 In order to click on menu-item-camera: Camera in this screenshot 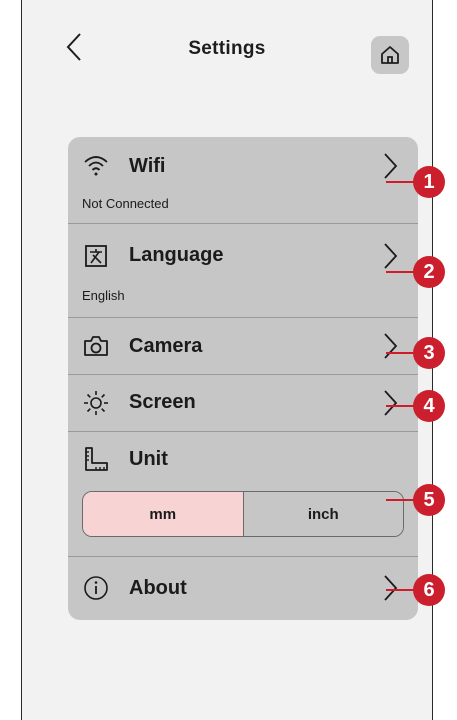, I will do `click(243, 346)`.